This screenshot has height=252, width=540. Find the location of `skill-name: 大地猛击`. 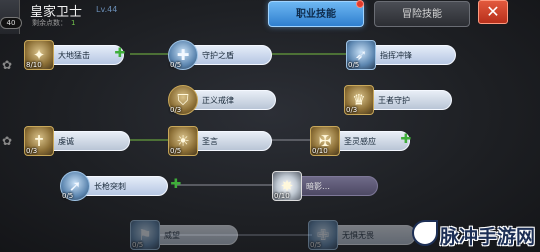

skill-name: 大地猛击 is located at coordinates (74, 55).